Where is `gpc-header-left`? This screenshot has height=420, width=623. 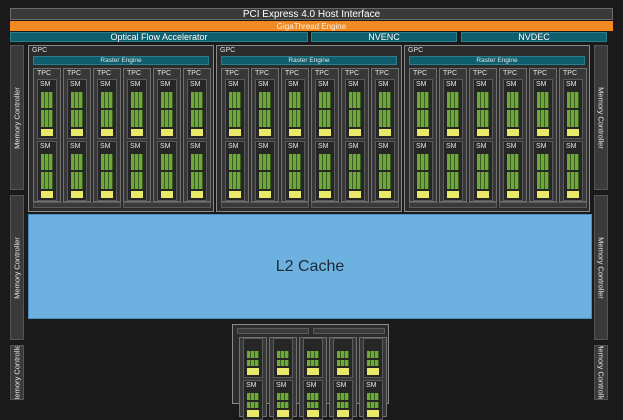 gpc-header-left is located at coordinates (273, 331).